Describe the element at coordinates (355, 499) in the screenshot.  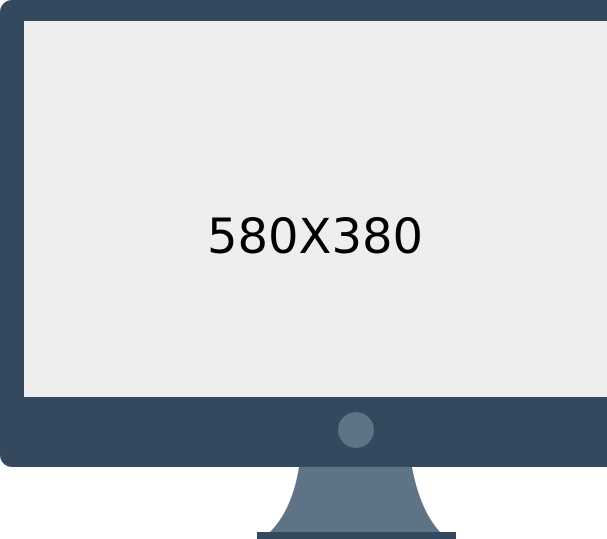
I see `stand-neck` at that location.